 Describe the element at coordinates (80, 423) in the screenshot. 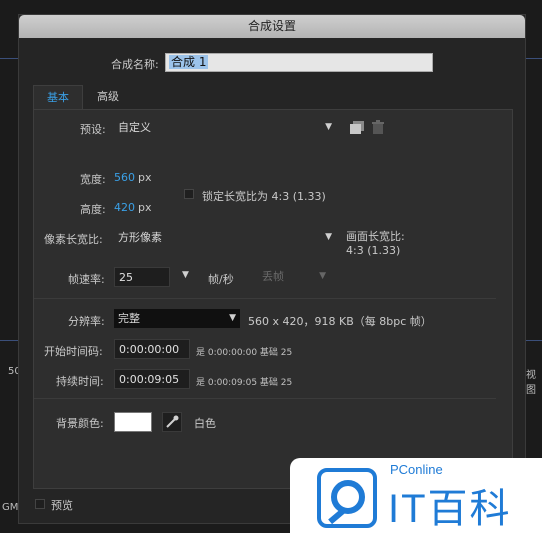

I see `bg-color-label: 背景颜色:` at that location.